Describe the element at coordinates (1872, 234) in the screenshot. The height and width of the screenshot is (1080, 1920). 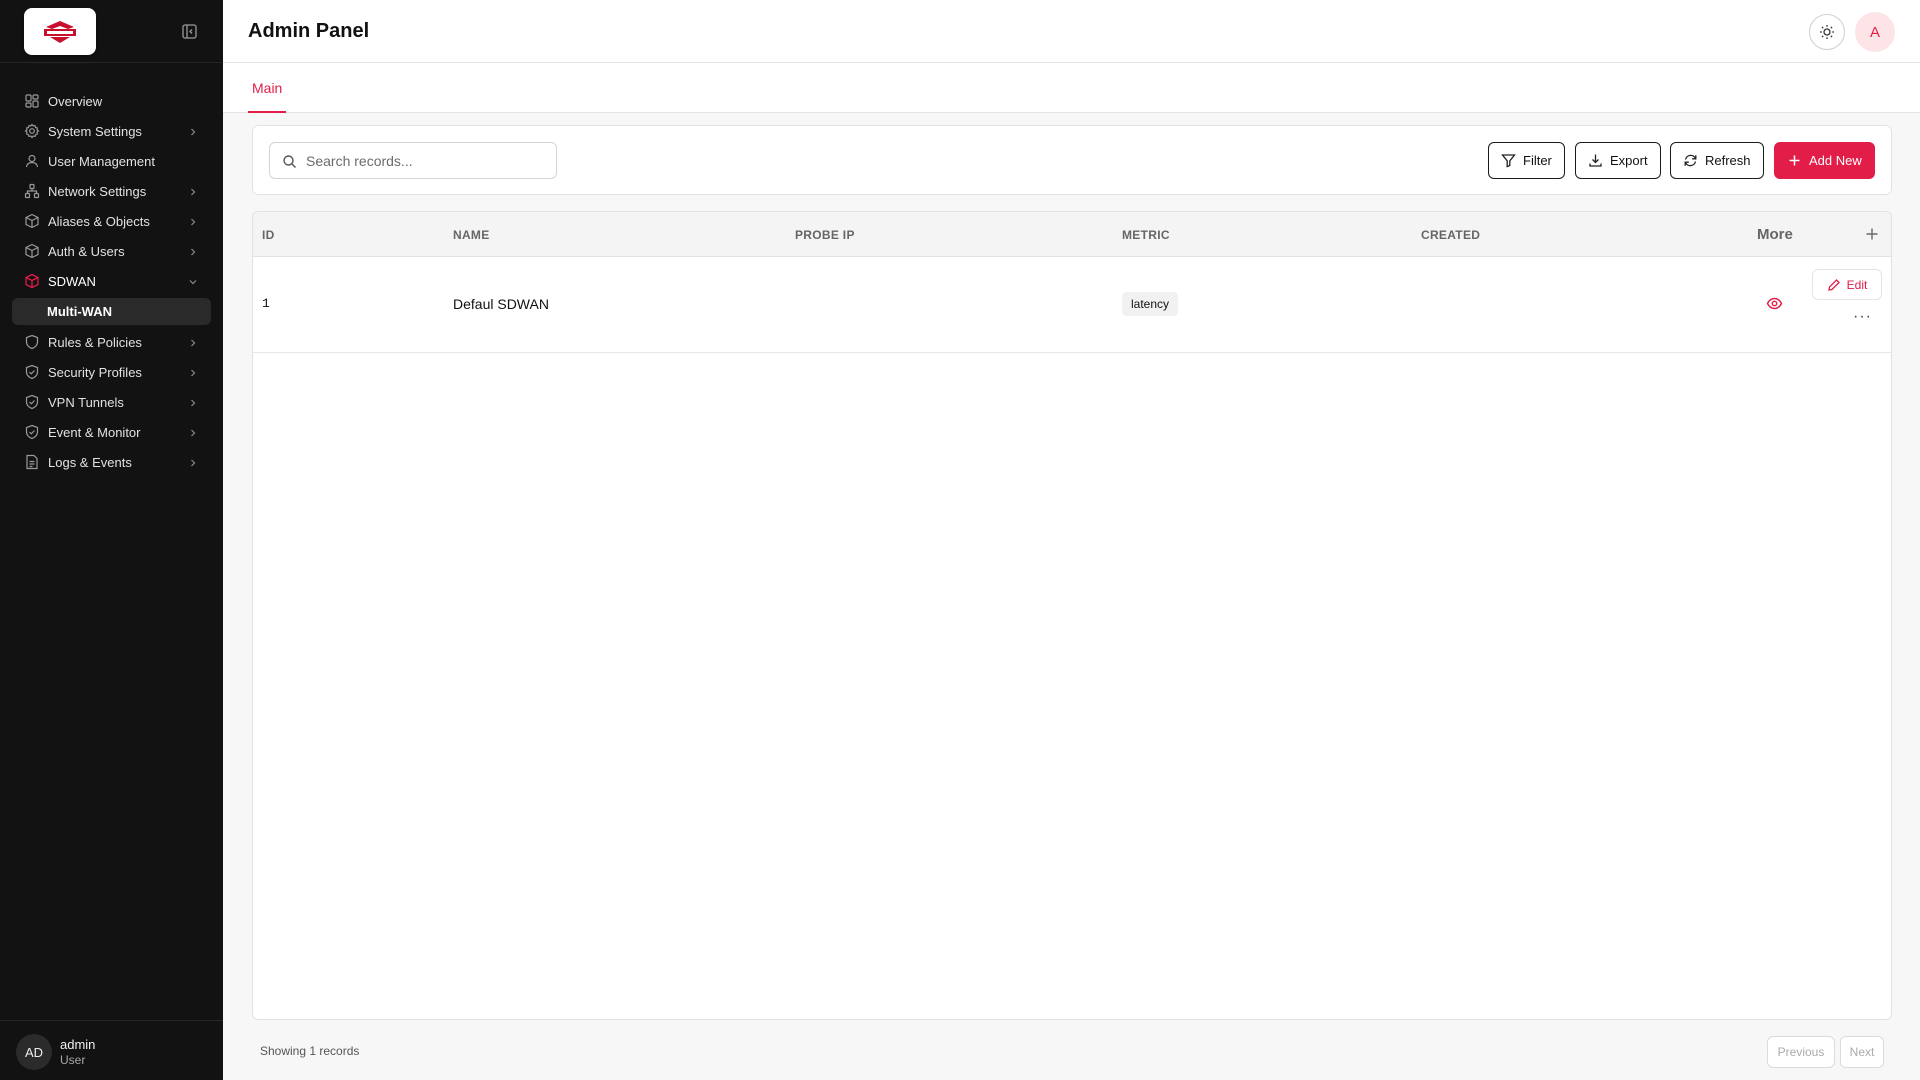
I see `add-column-icon` at that location.